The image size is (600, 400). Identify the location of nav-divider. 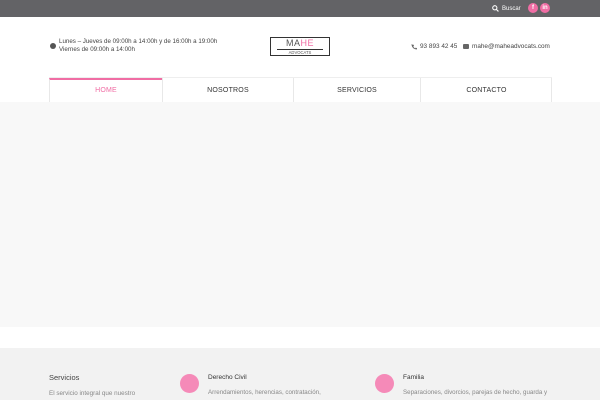
(551, 90).